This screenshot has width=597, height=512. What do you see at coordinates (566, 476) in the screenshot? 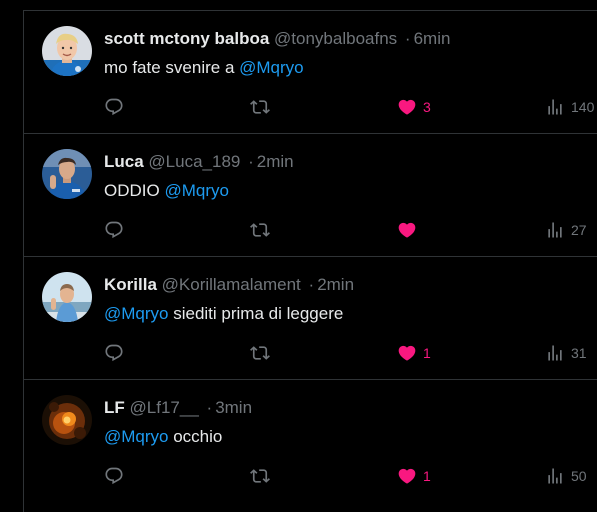
I see `views-button: 50` at bounding box center [566, 476].